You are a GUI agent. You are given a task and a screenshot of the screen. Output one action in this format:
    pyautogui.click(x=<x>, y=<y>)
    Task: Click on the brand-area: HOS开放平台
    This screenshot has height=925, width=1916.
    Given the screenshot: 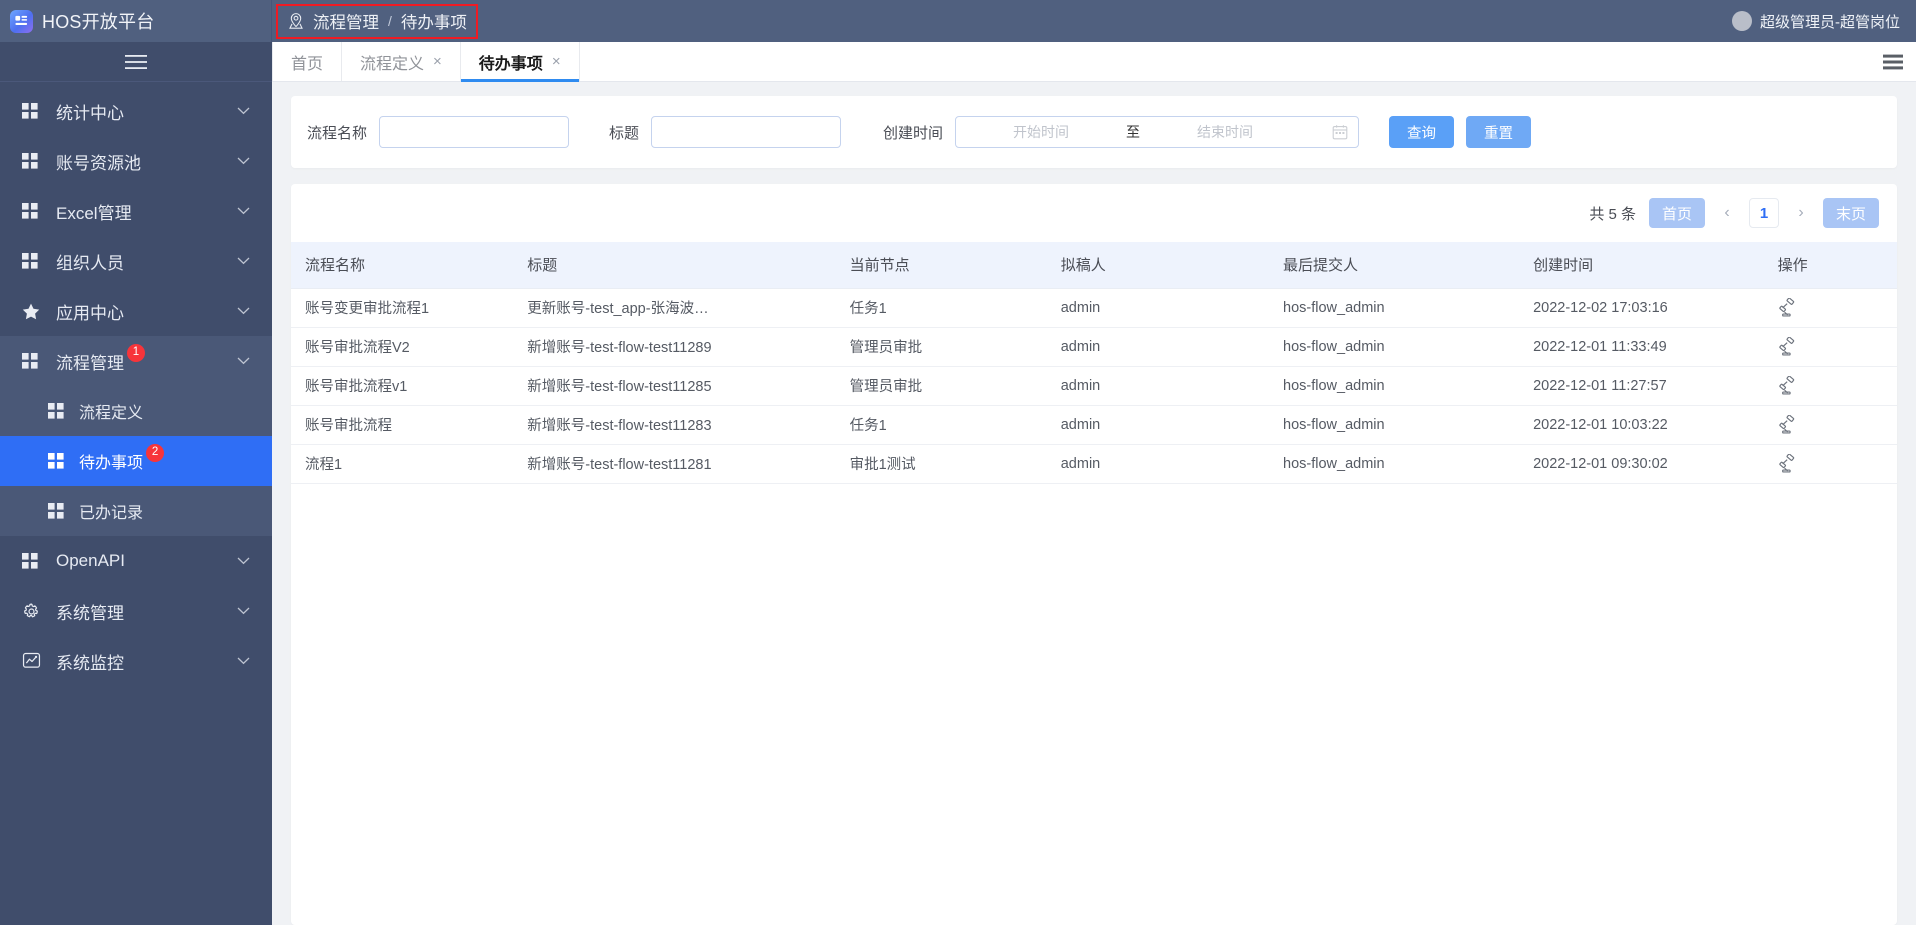 What is the action you would take?
    pyautogui.click(x=136, y=21)
    